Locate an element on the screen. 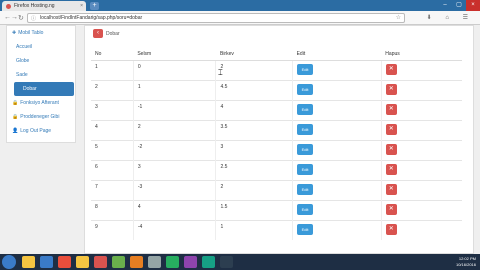 This screenshot has width=480, height=270. back-button: ‹ is located at coordinates (98, 33).